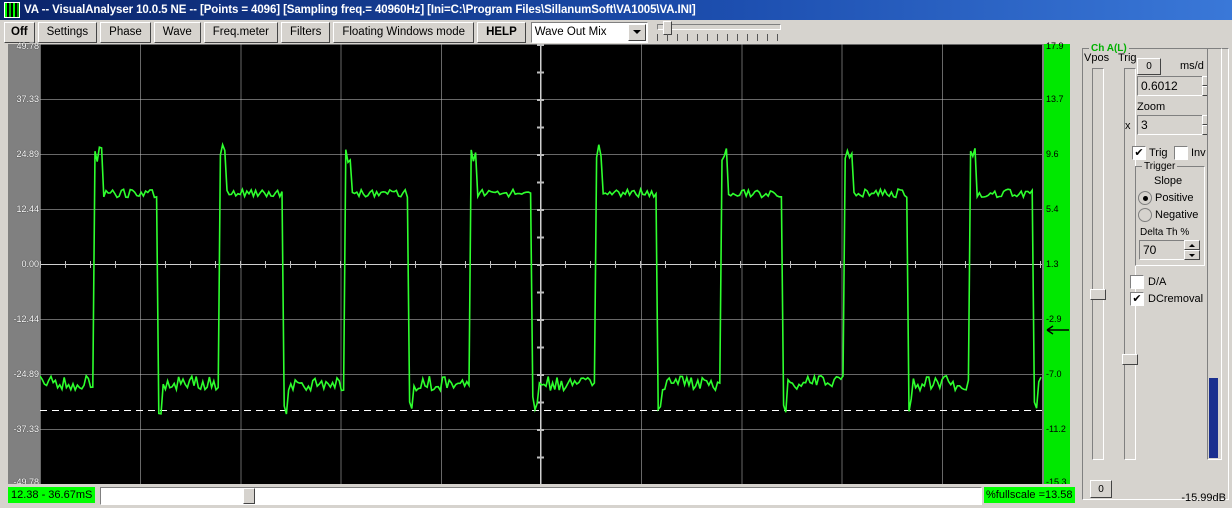  Describe the element at coordinates (1181, 153) in the screenshot. I see `inv-checkbox` at that location.